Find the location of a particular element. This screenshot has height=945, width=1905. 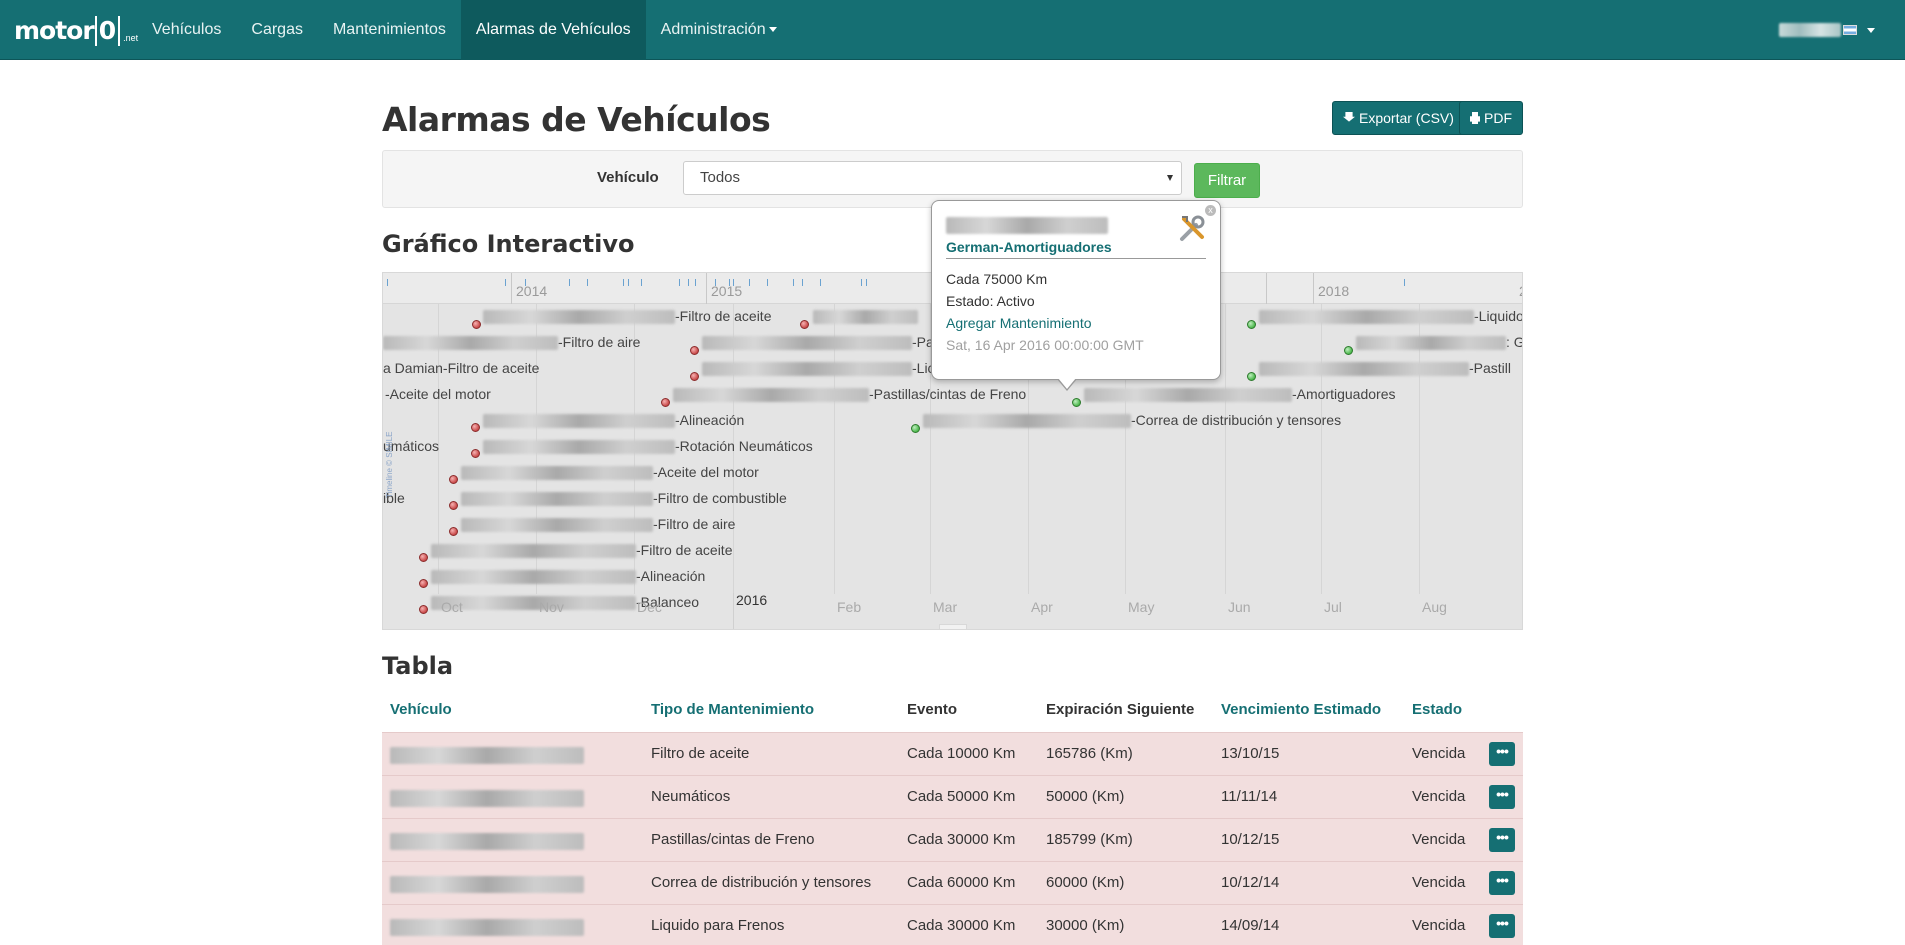

add-maintenance-link: Agregar Mantenimiento is located at coordinates (1019, 323).